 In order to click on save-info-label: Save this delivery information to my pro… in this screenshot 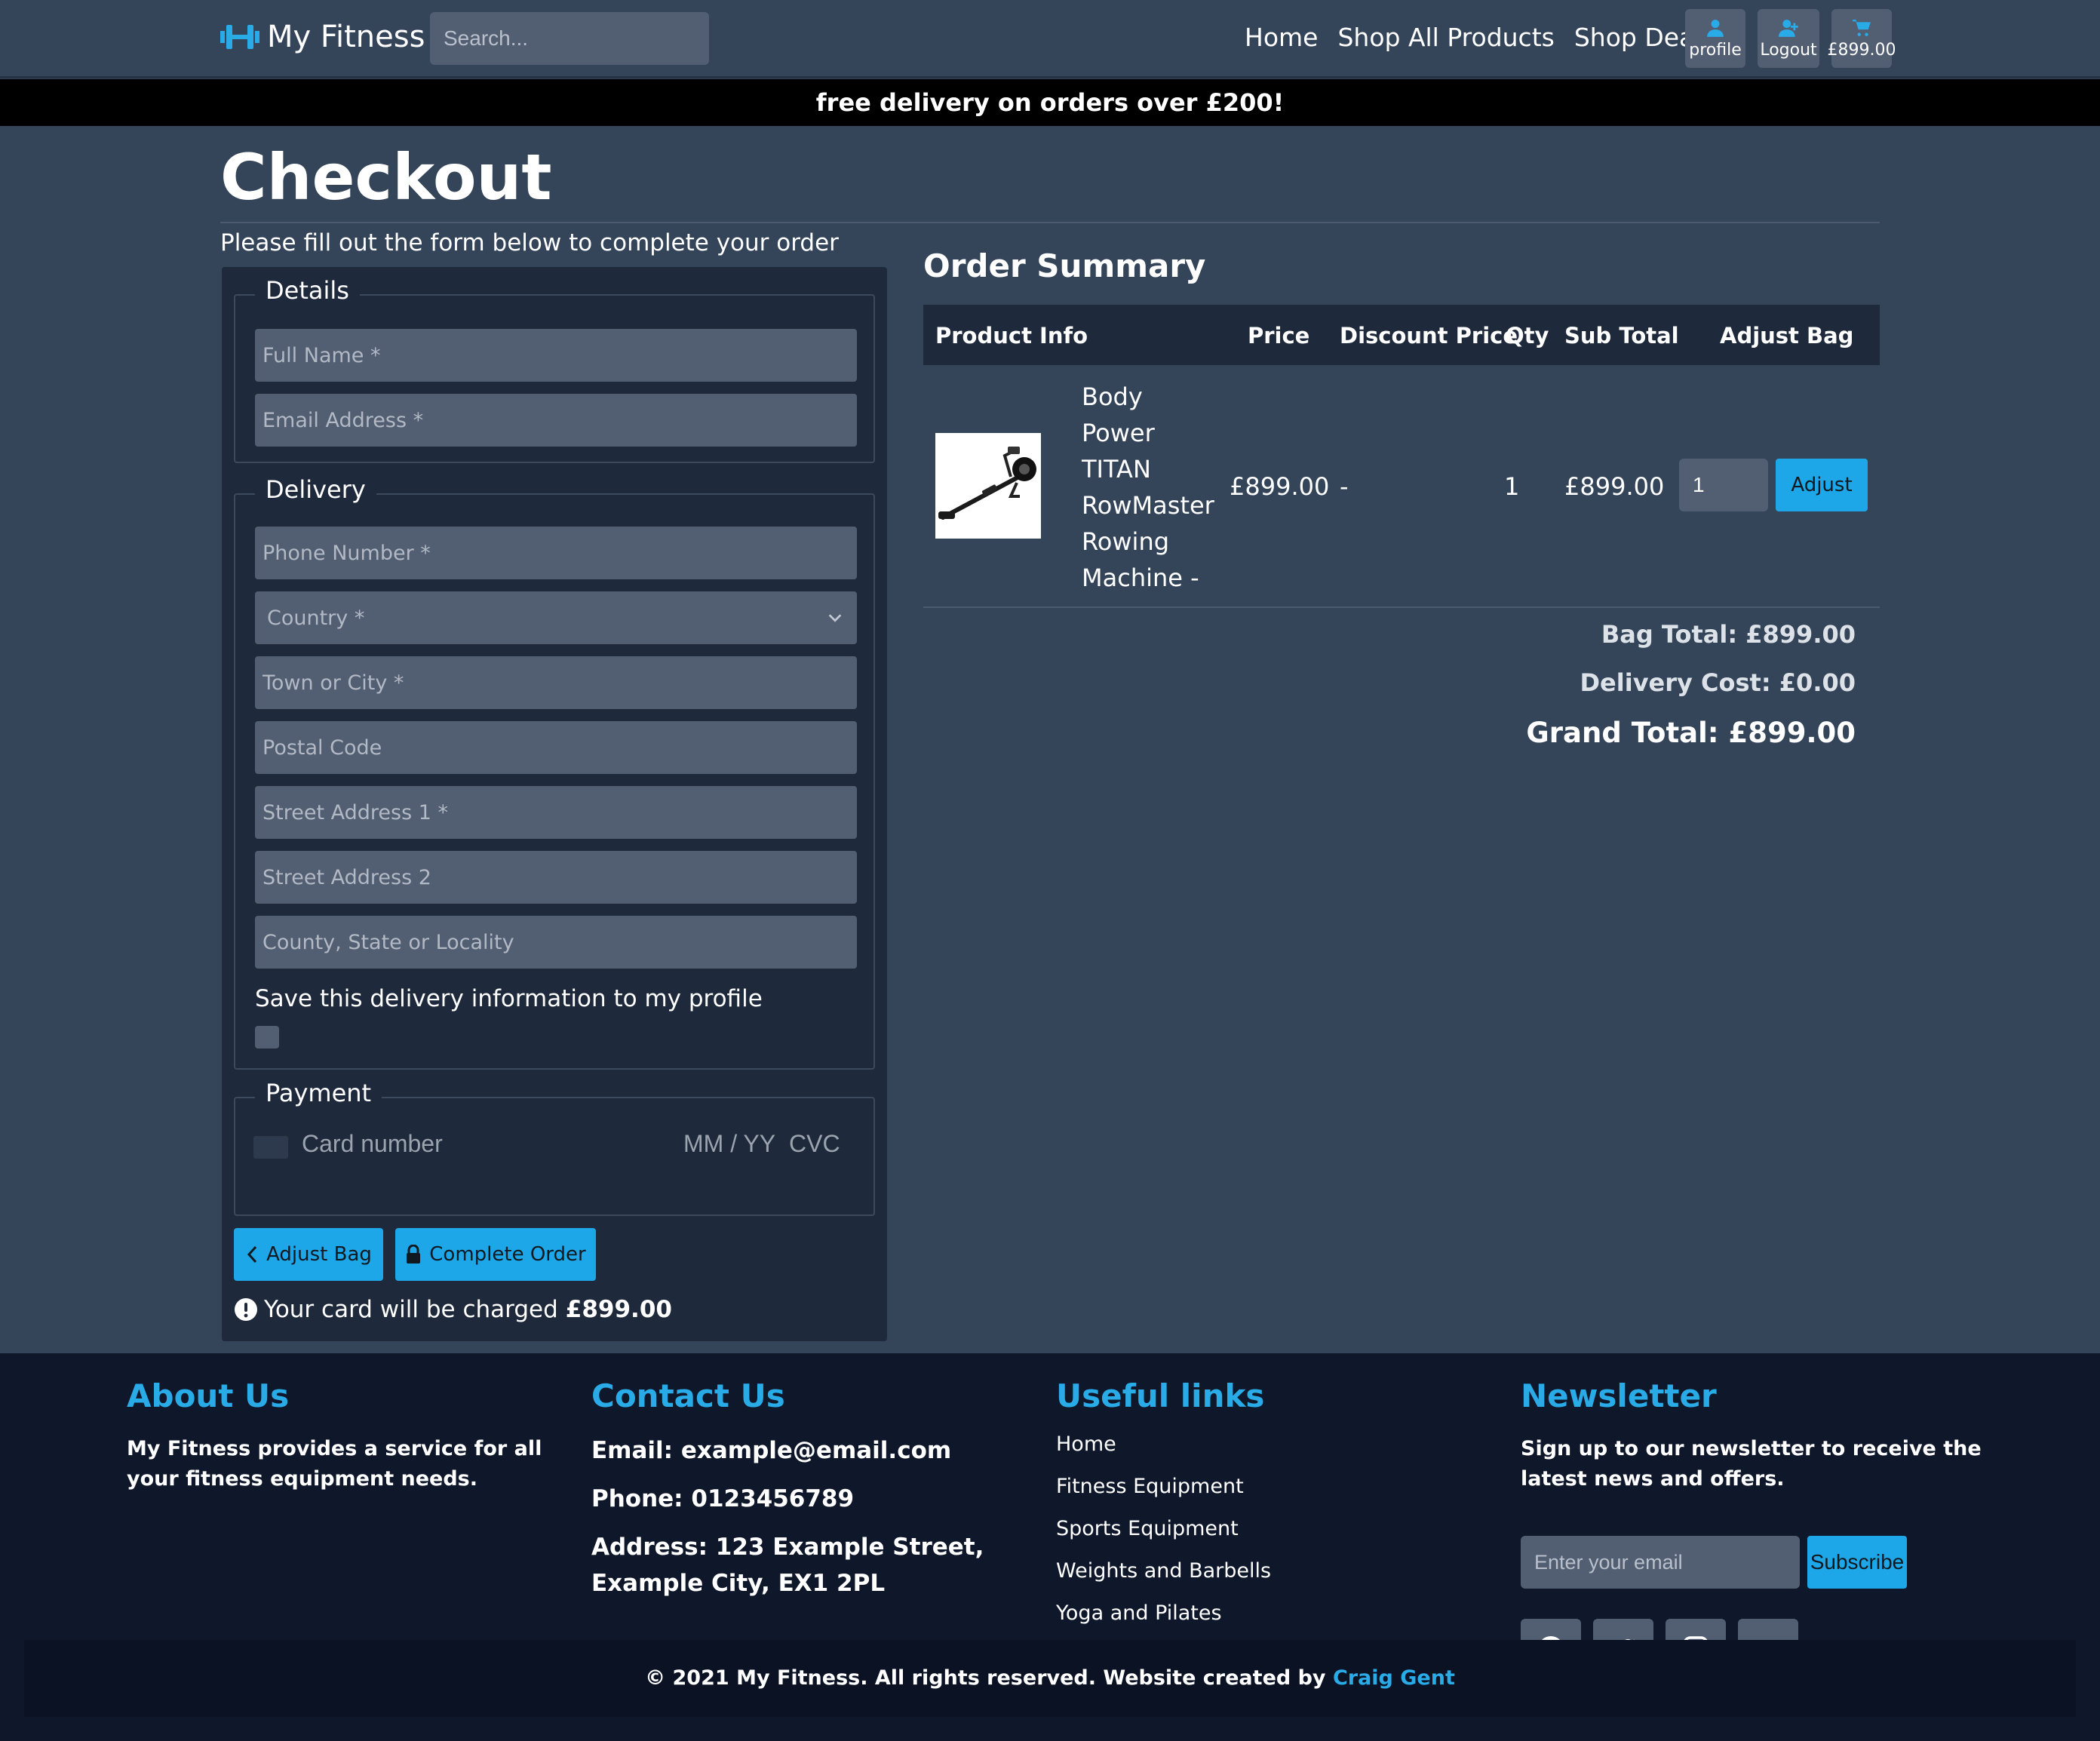, I will do `click(509, 998)`.